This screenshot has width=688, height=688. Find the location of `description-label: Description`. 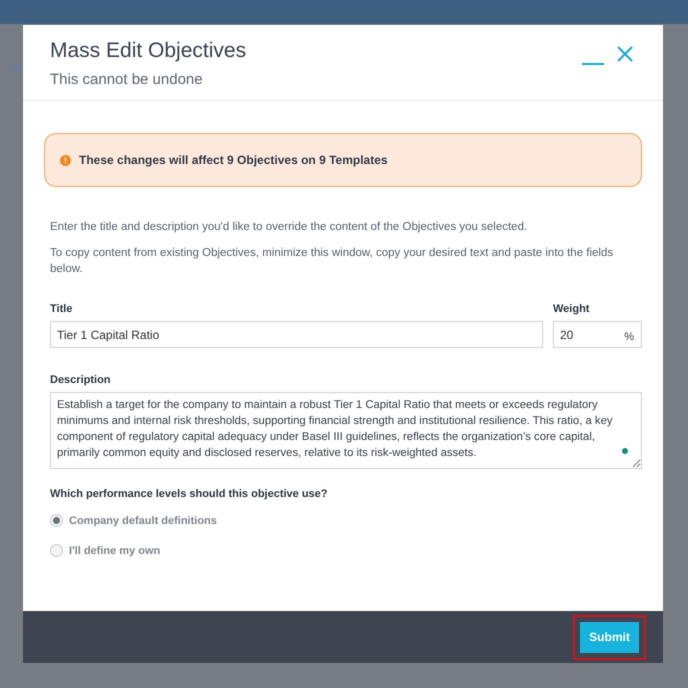

description-label: Description is located at coordinates (81, 380).